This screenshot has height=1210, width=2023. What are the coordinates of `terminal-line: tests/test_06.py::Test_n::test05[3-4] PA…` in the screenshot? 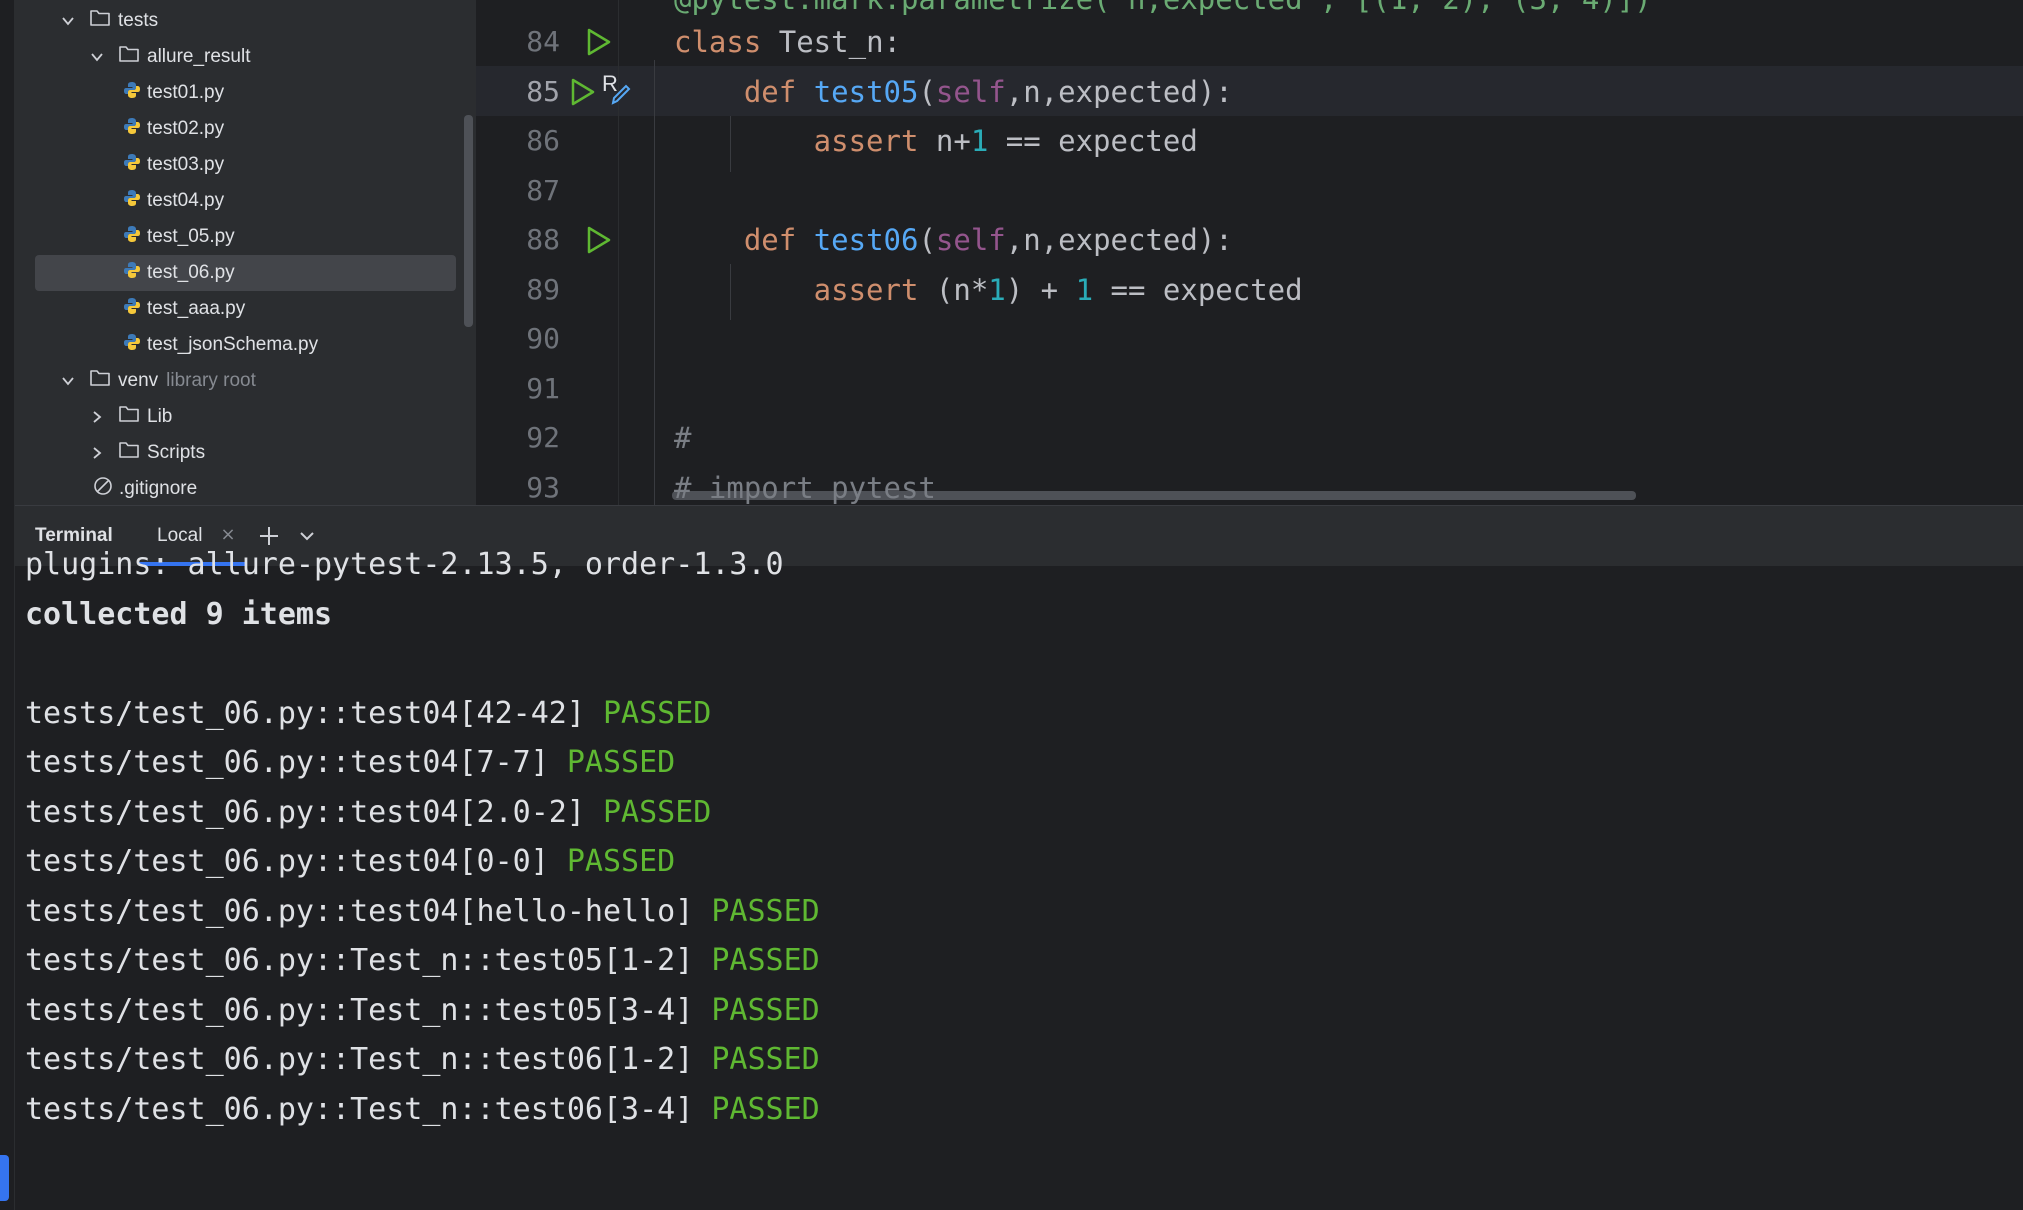 It's located at (422, 1011).